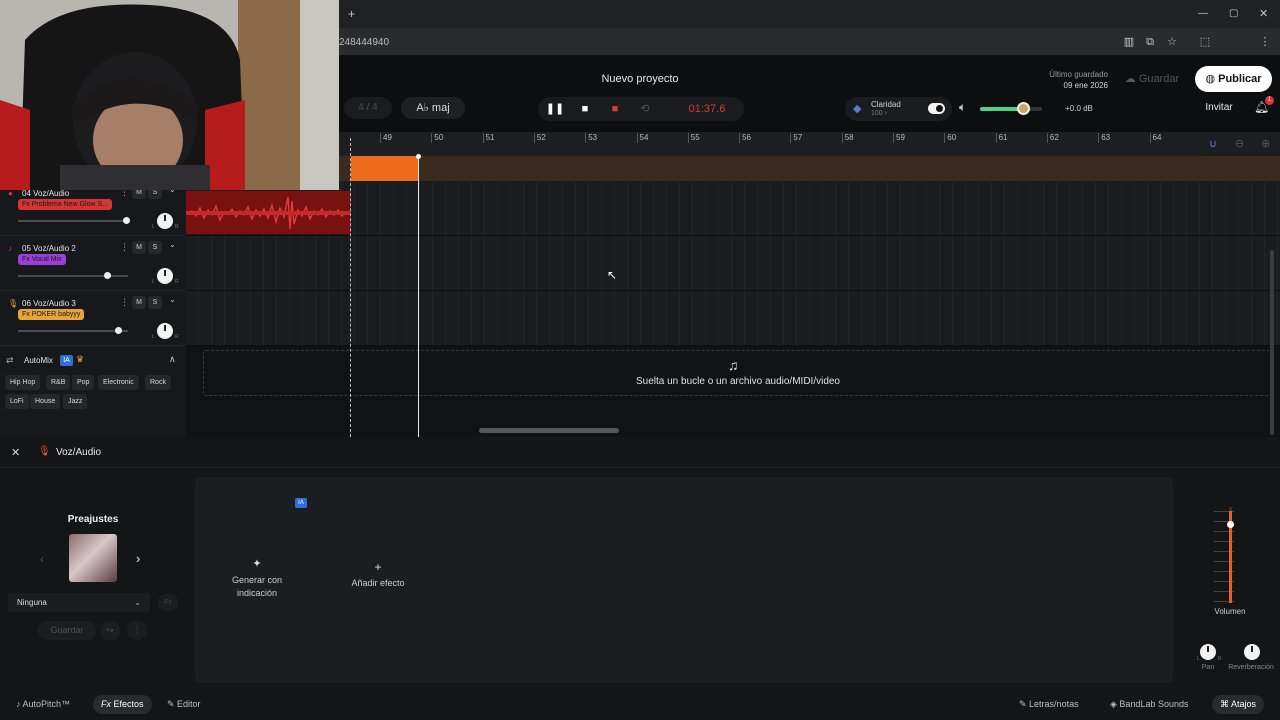 This screenshot has height=720, width=1280. Describe the element at coordinates (1263, 14) in the screenshot. I see `close-window-button: ✕` at that location.